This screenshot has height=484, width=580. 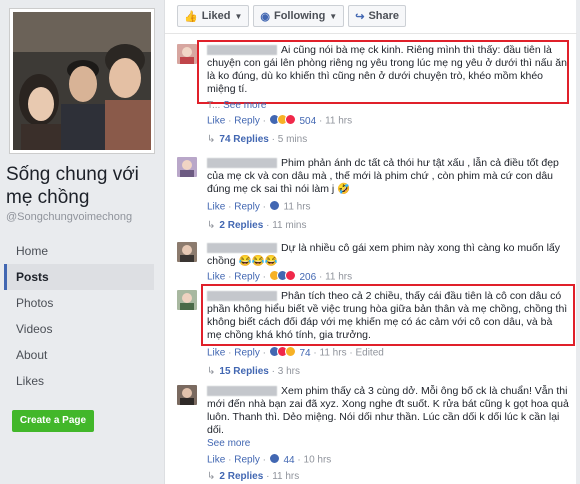 I want to click on share-icon: ↪, so click(x=360, y=16).